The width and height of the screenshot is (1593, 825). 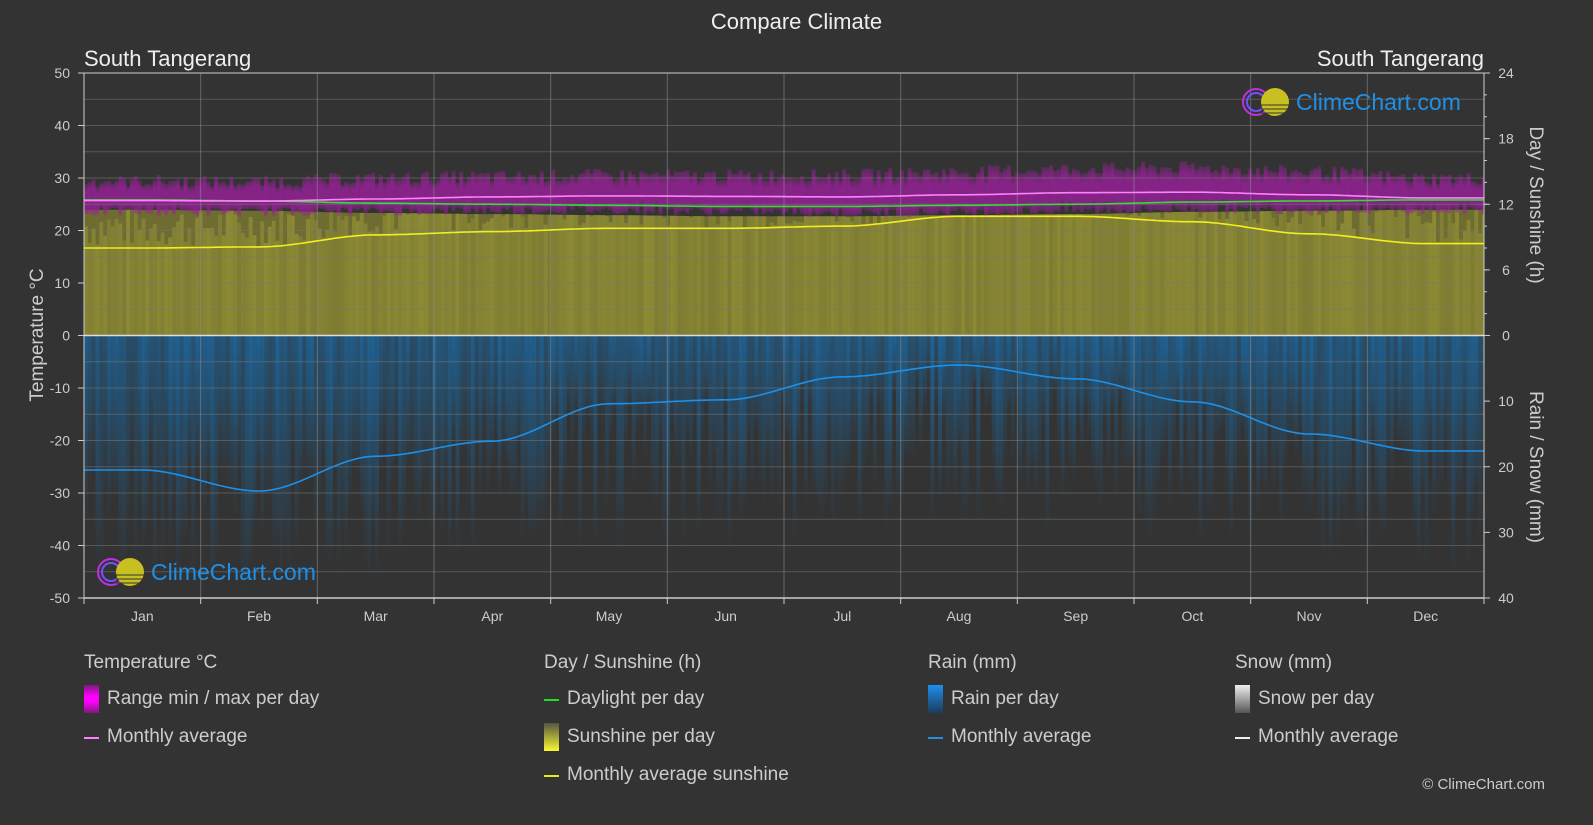 What do you see at coordinates (62, 283) in the screenshot?
I see `left-tick-label: 10` at bounding box center [62, 283].